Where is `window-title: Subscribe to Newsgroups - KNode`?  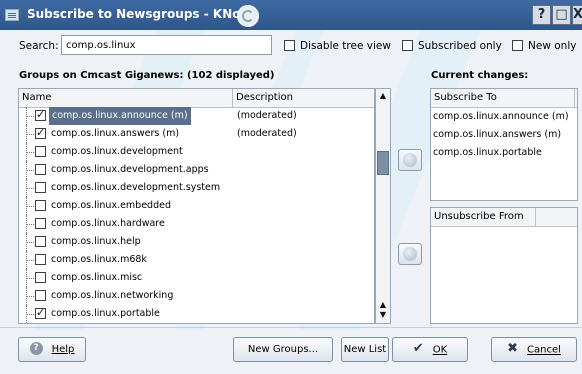
window-title: Subscribe to Newsgroups - KNode is located at coordinates (142, 14).